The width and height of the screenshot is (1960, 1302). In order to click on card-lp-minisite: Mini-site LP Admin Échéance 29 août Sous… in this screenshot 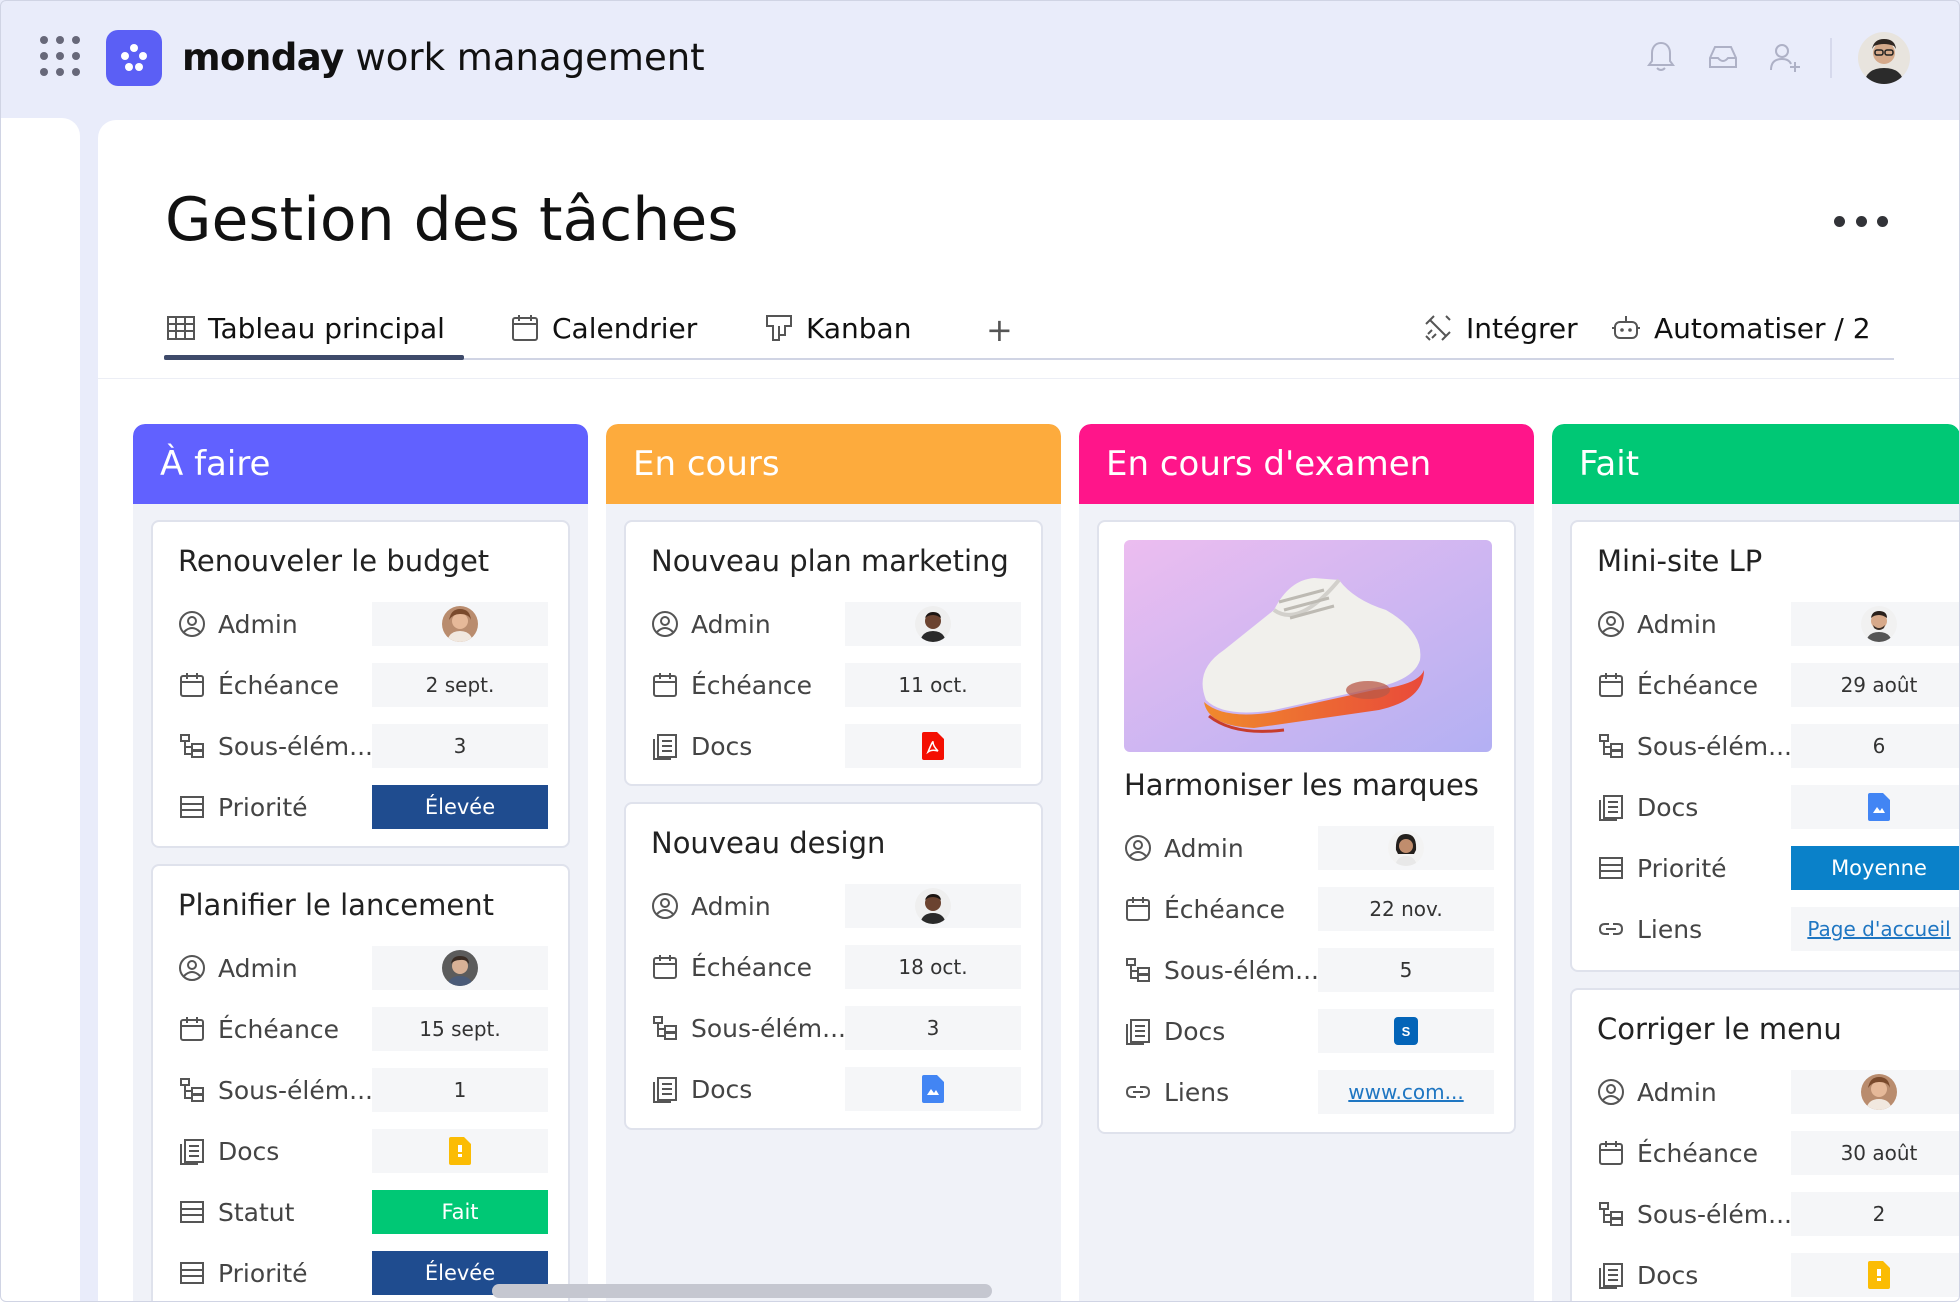, I will do `click(1765, 746)`.